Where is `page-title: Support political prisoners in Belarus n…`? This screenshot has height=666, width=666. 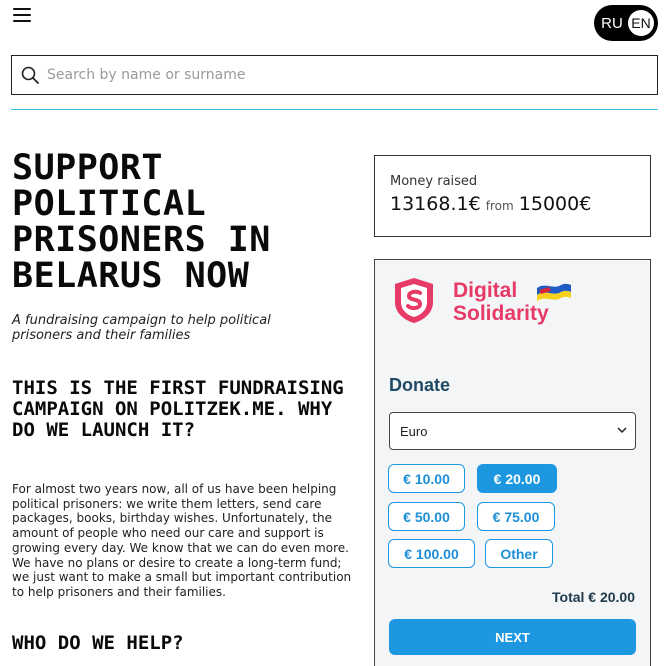 page-title: Support political prisoners in Belarus n… is located at coordinates (141, 222).